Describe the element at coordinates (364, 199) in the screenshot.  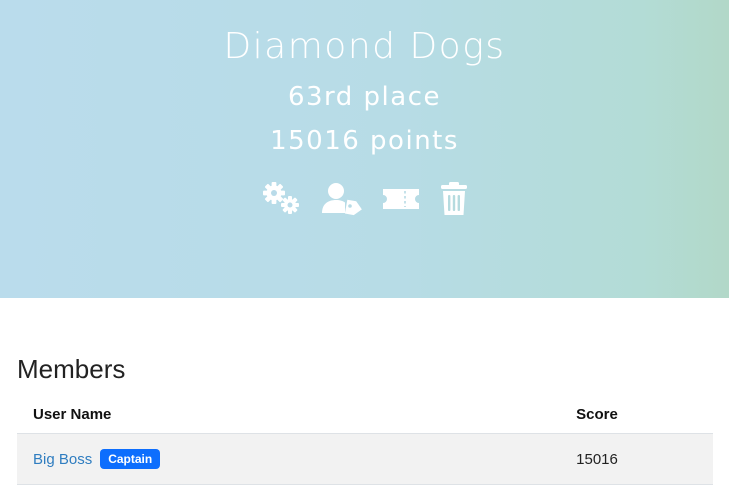
I see `team-actions` at that location.